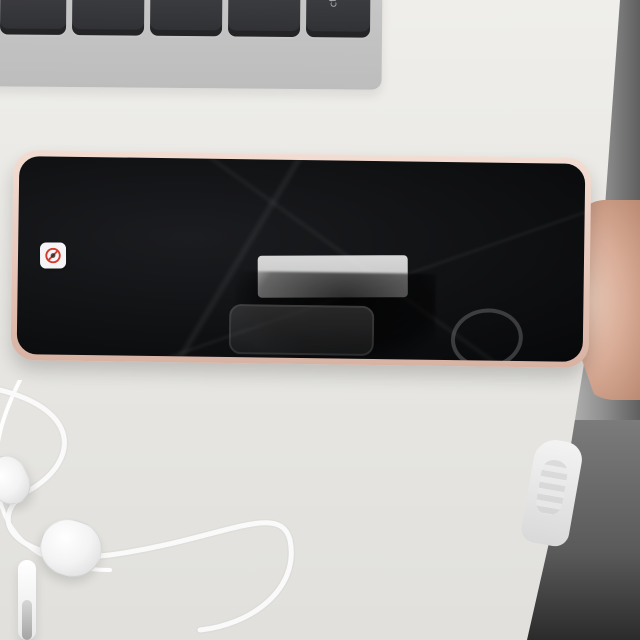 Image resolution: width=640 pixels, height=640 pixels. Describe the element at coordinates (333, 3) in the screenshot. I see `keycap-label: ctrl` at that location.